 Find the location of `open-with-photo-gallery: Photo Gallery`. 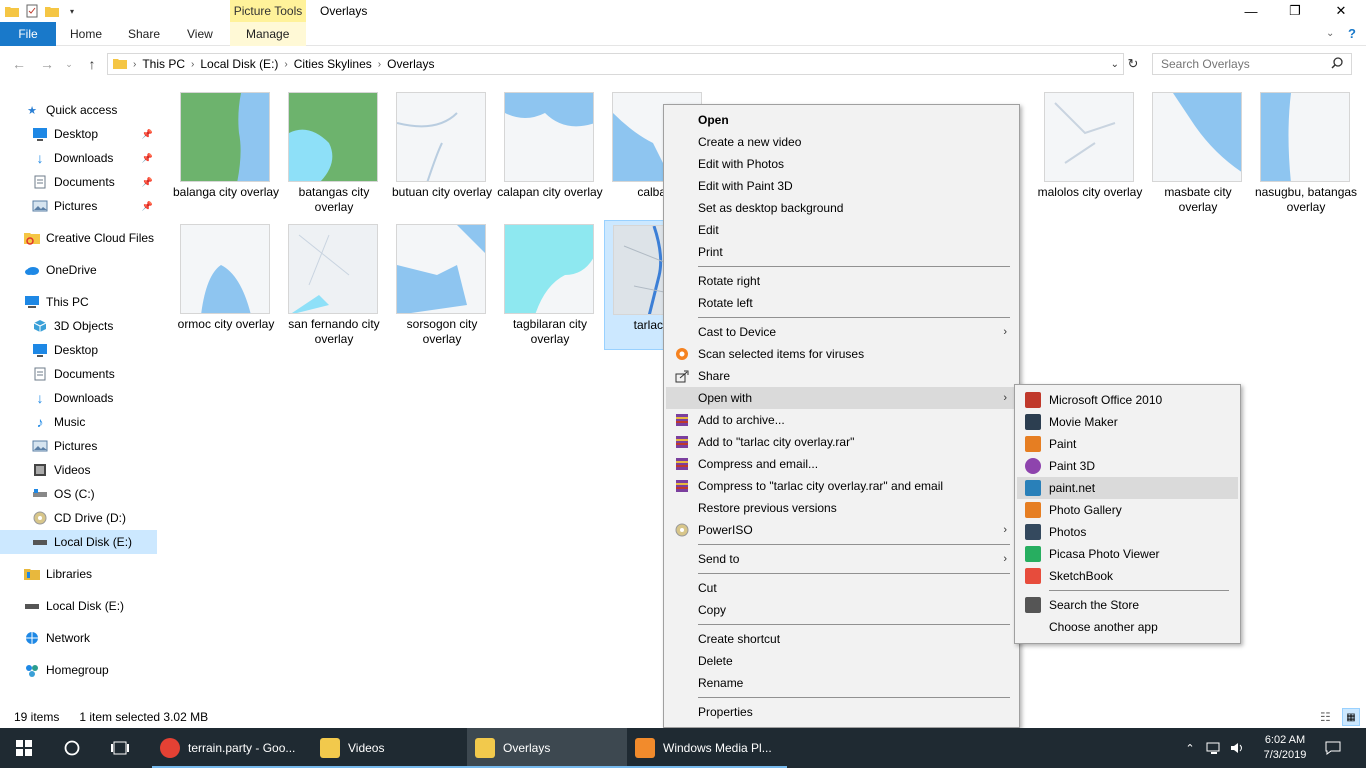

open-with-photo-gallery: Photo Gallery is located at coordinates (1127, 510).